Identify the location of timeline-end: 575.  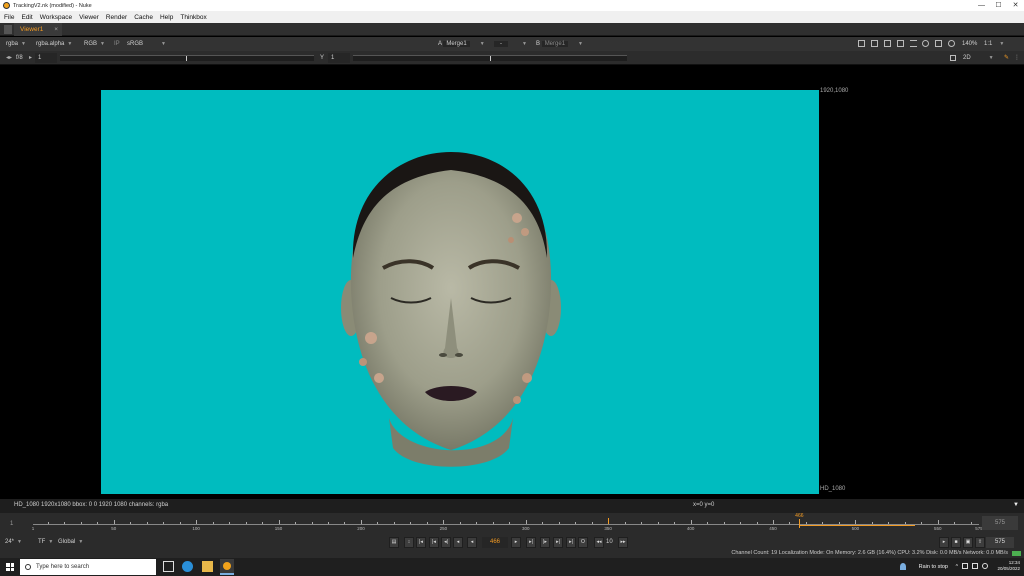
(1000, 523).